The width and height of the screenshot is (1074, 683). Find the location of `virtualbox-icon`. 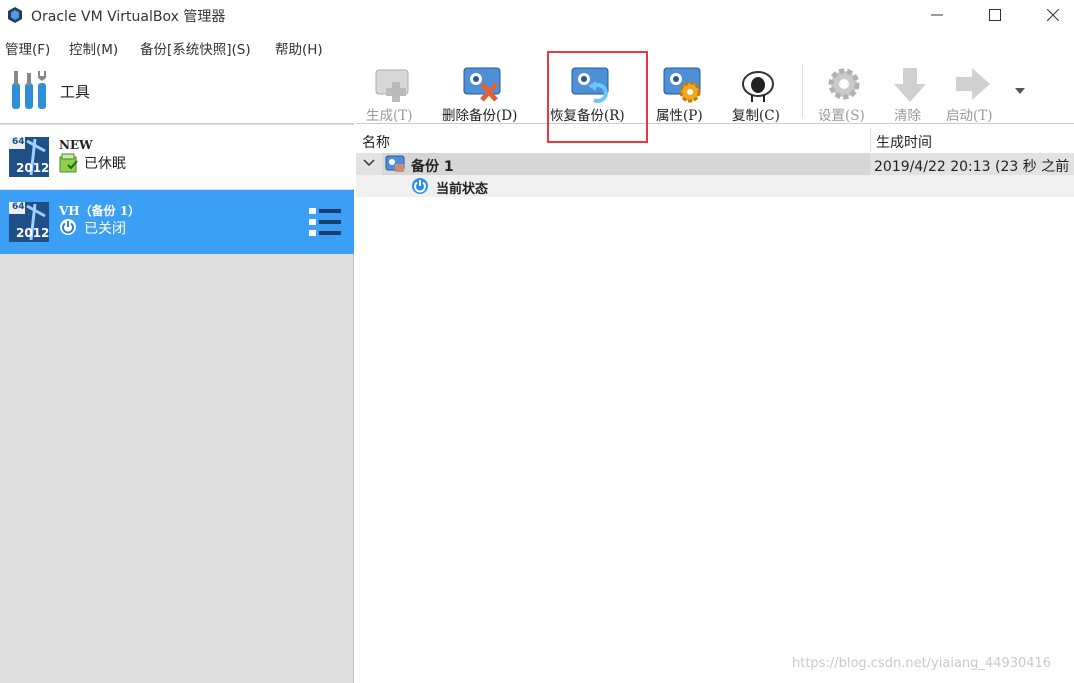

virtualbox-icon is located at coordinates (15, 15).